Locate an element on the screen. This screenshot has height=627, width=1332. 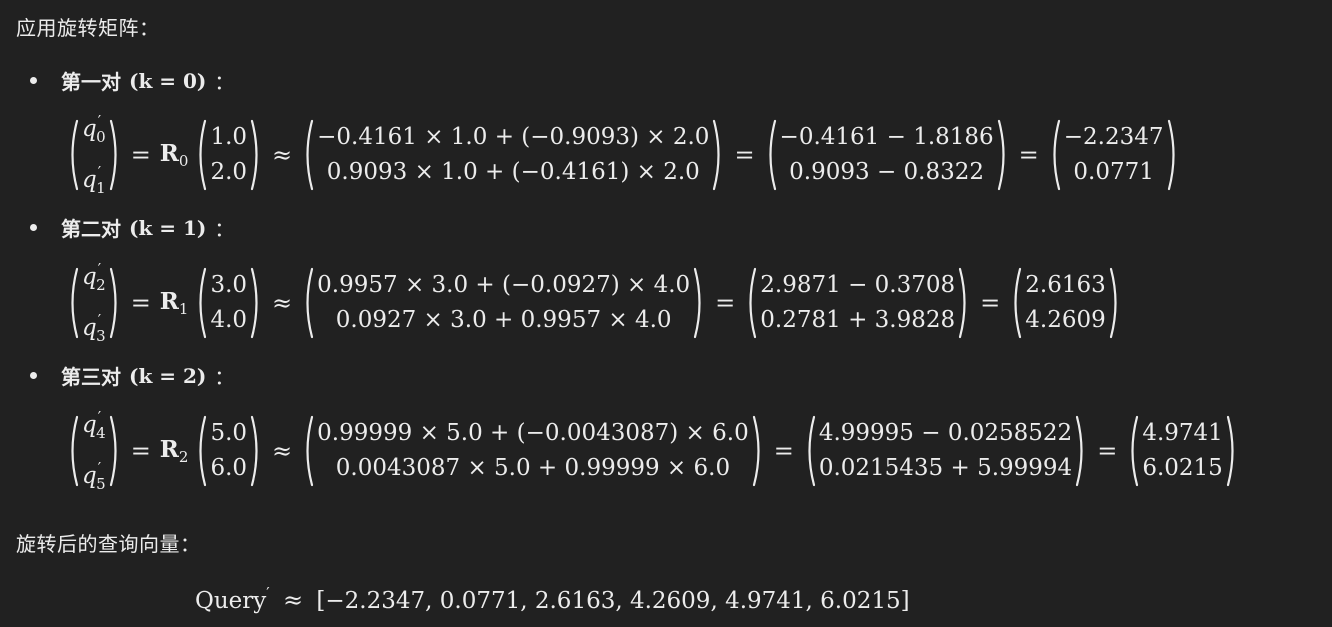
pair-2-result-top: 2.6163 is located at coordinates (1065, 285).